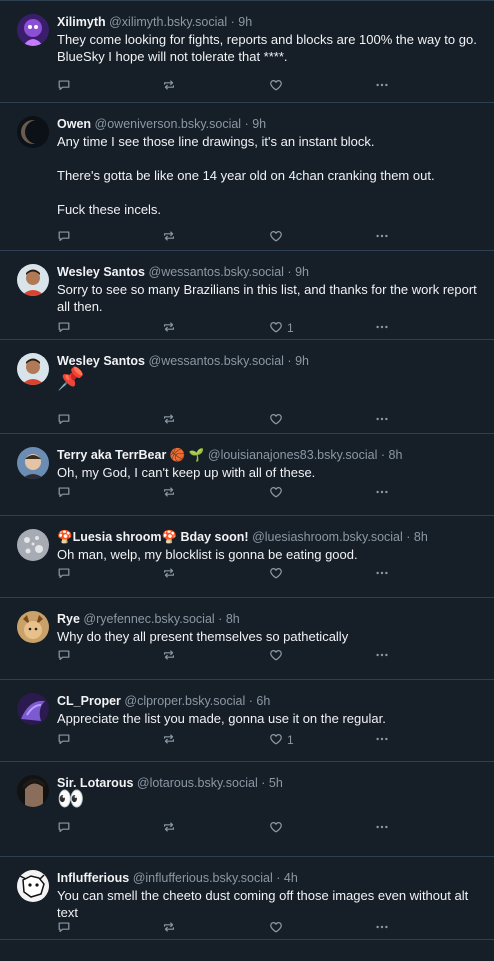  I want to click on author-name: Terry aka TerrBear 🏀 🌱, so click(130, 455).